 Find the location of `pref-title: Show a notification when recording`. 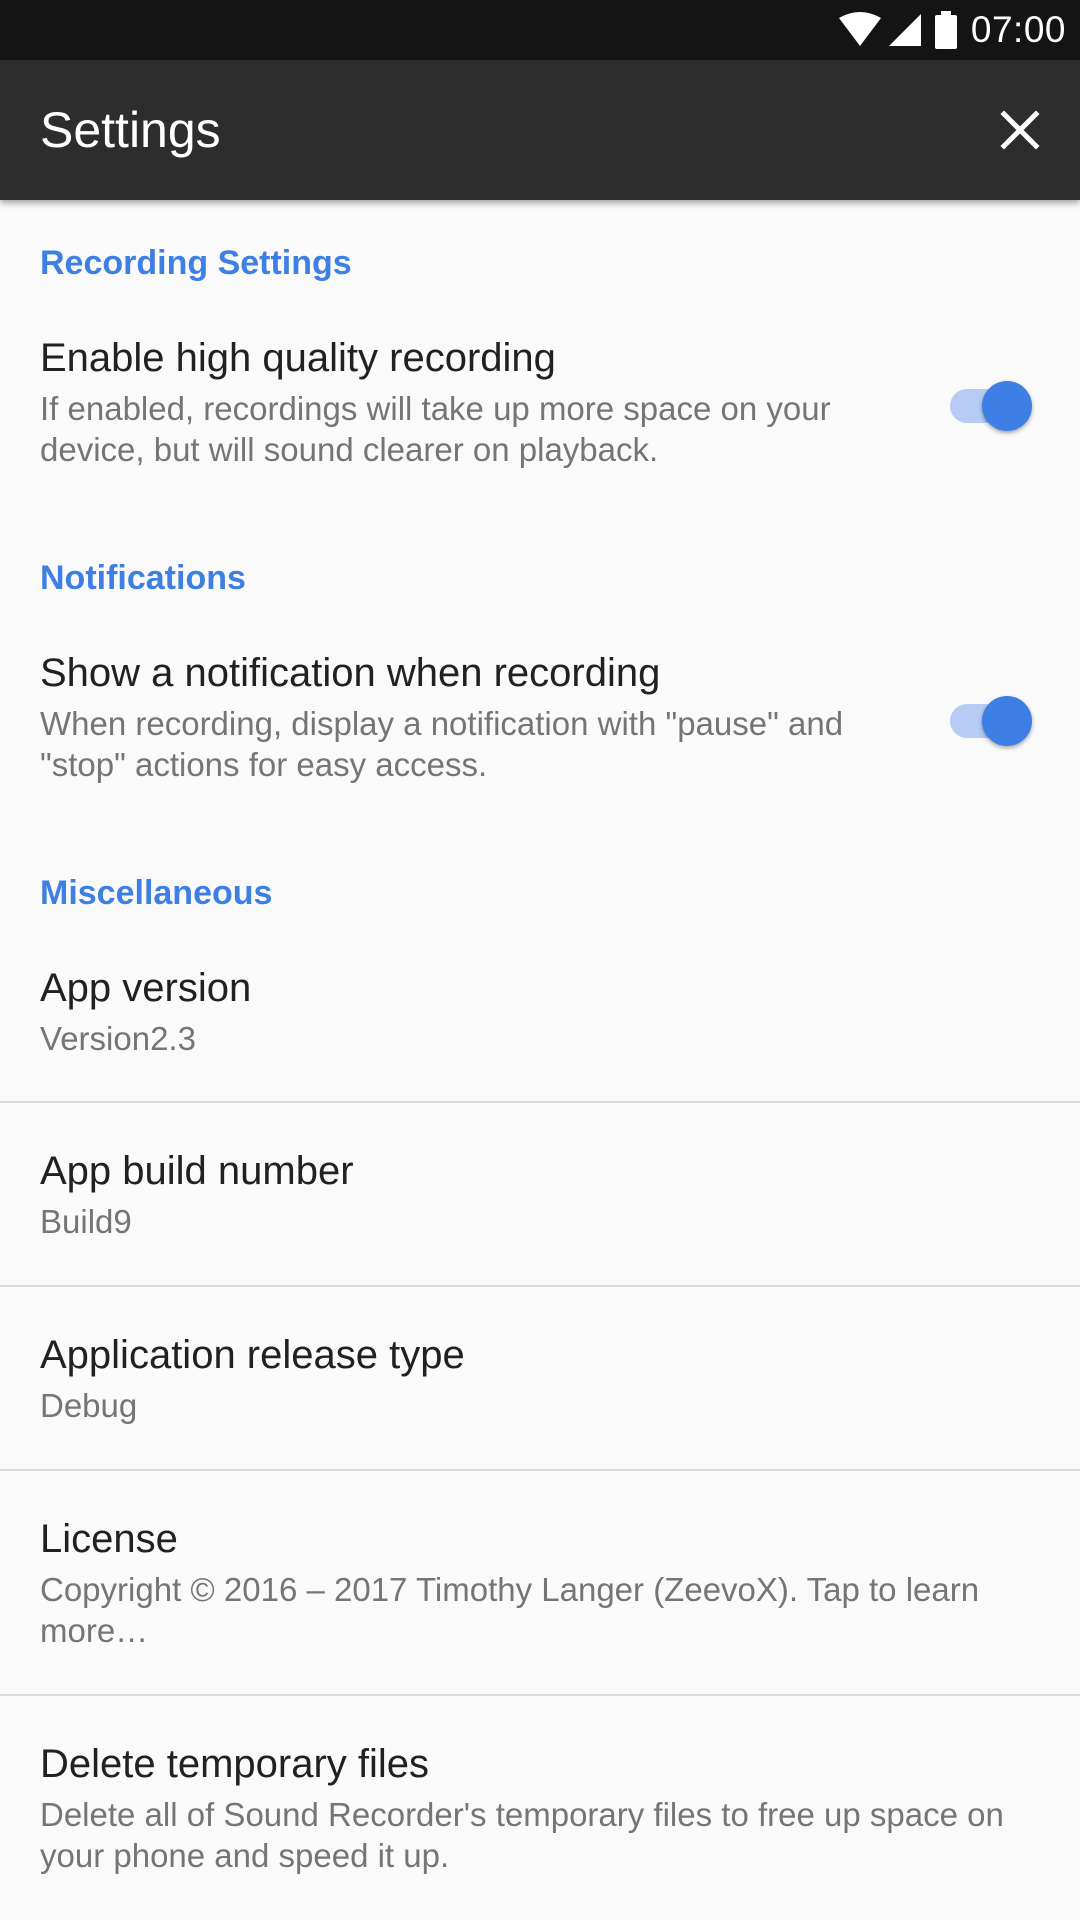

pref-title: Show a notification when recording is located at coordinates (350, 673).